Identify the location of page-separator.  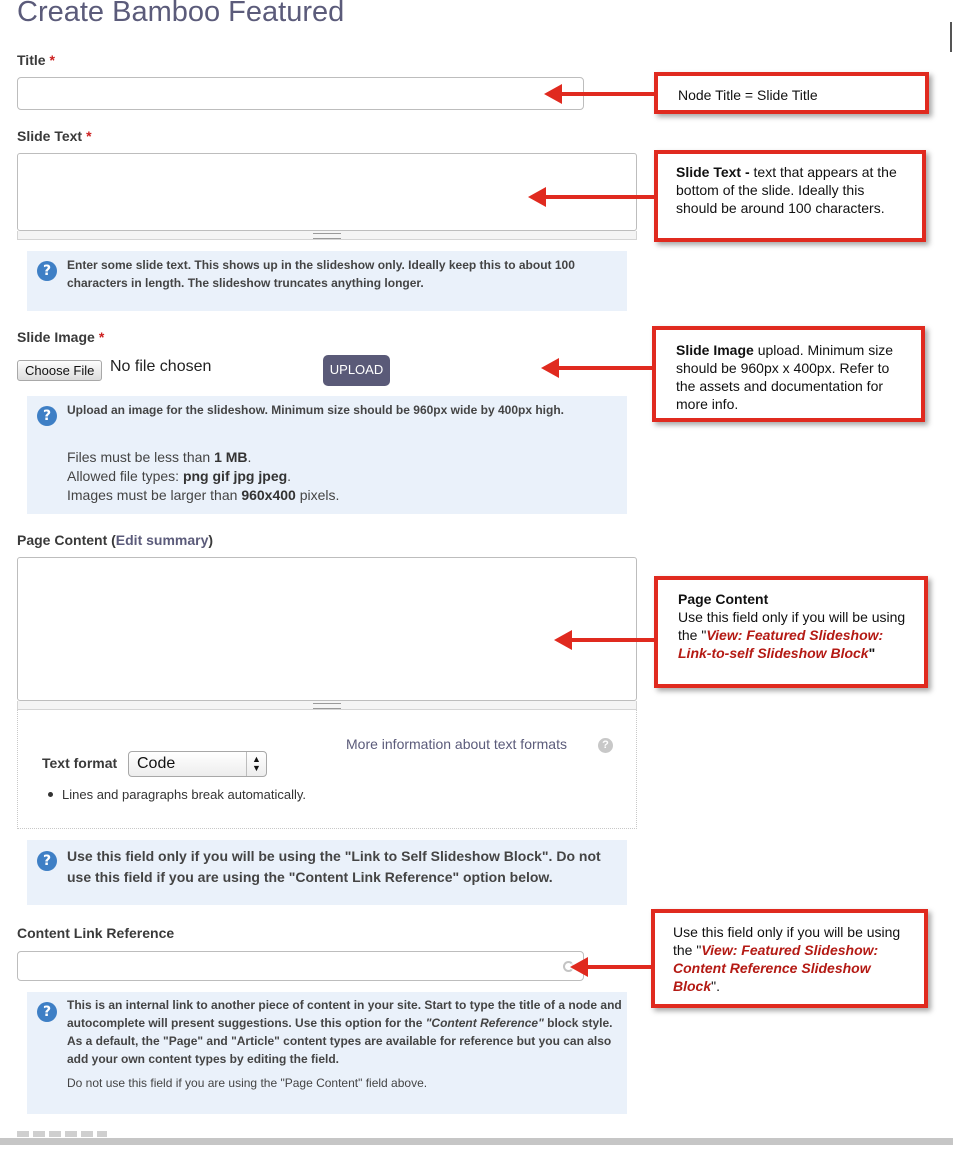
(476, 1141).